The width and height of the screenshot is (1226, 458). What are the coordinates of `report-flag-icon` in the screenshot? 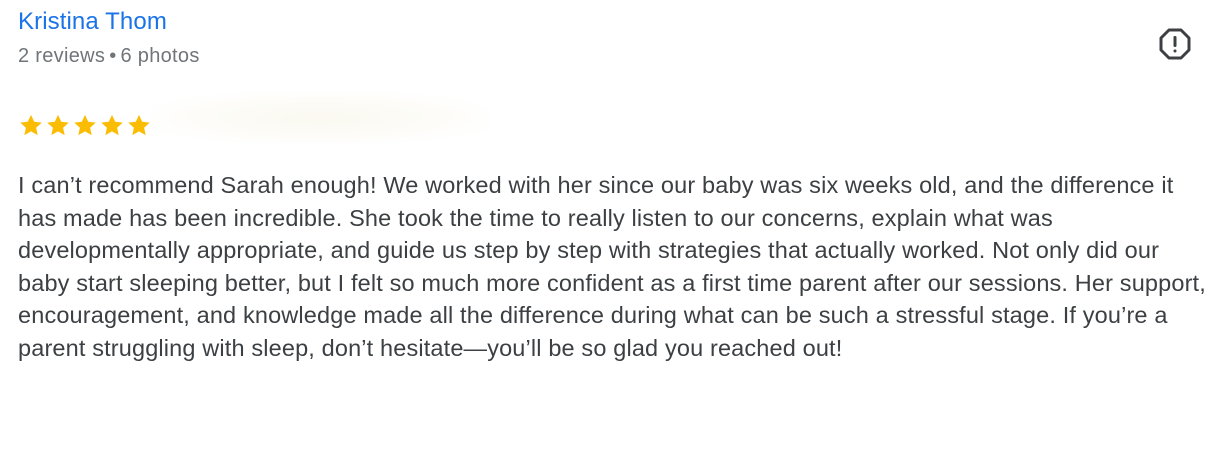 It's located at (1175, 44).